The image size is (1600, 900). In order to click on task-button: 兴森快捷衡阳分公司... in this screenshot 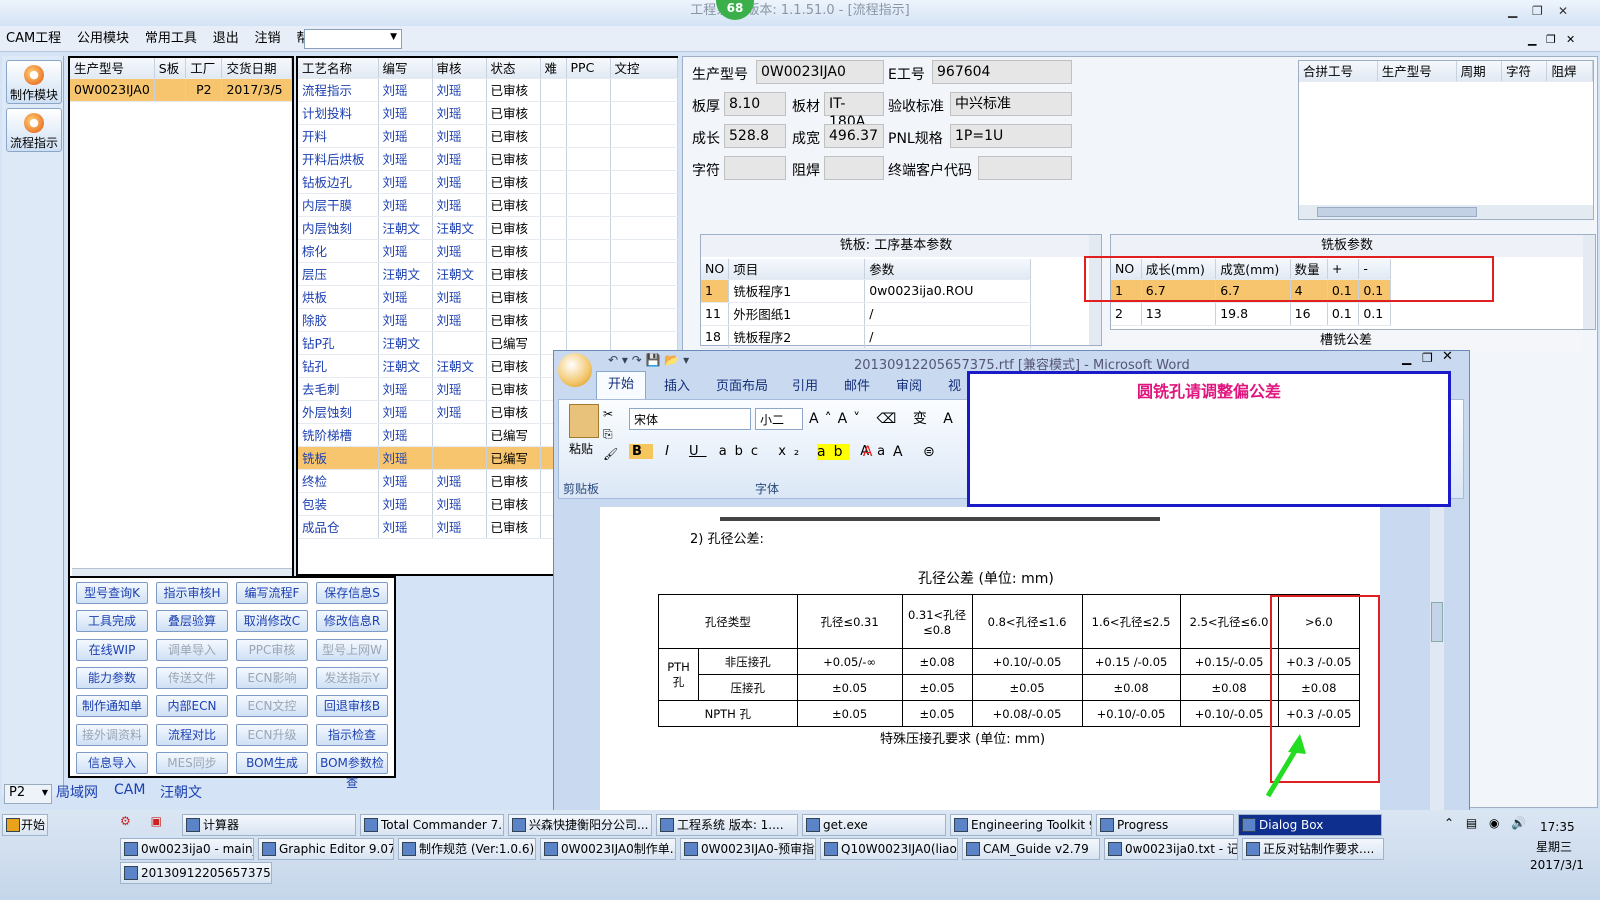, I will do `click(580, 825)`.